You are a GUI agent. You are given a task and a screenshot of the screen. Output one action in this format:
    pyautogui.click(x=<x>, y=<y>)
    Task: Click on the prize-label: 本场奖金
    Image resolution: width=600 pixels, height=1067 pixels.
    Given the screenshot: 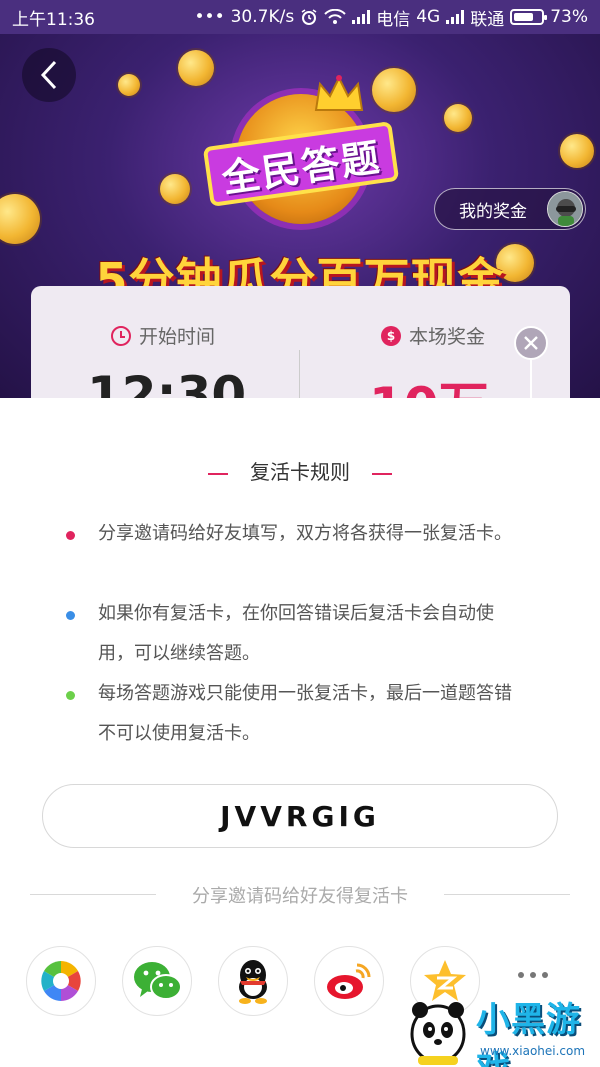 What is the action you would take?
    pyautogui.click(x=447, y=337)
    